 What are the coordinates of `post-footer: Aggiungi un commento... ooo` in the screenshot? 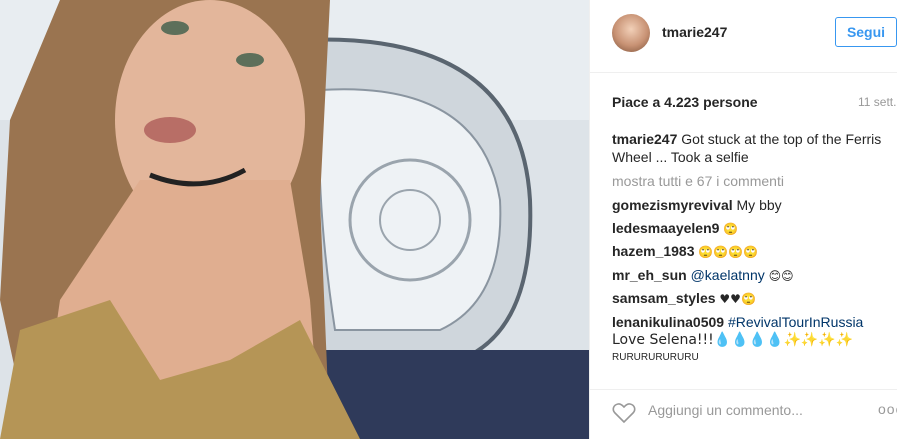 It's located at (743, 414).